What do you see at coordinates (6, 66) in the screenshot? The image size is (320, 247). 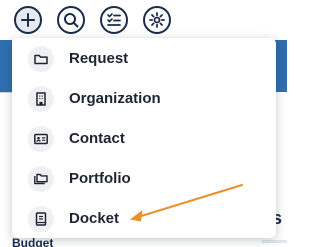 I see `background-banner` at bounding box center [6, 66].